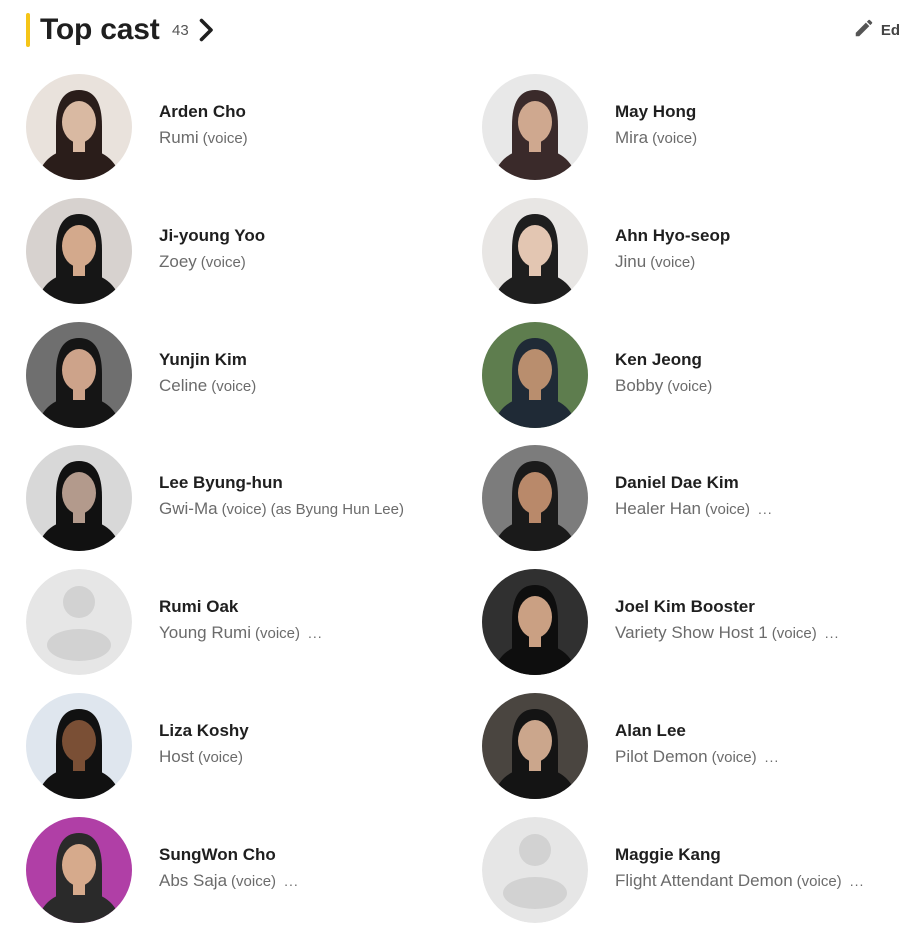 The width and height of the screenshot is (900, 936). What do you see at coordinates (188, 508) in the screenshot?
I see `character-name: Gwi-Ma` at bounding box center [188, 508].